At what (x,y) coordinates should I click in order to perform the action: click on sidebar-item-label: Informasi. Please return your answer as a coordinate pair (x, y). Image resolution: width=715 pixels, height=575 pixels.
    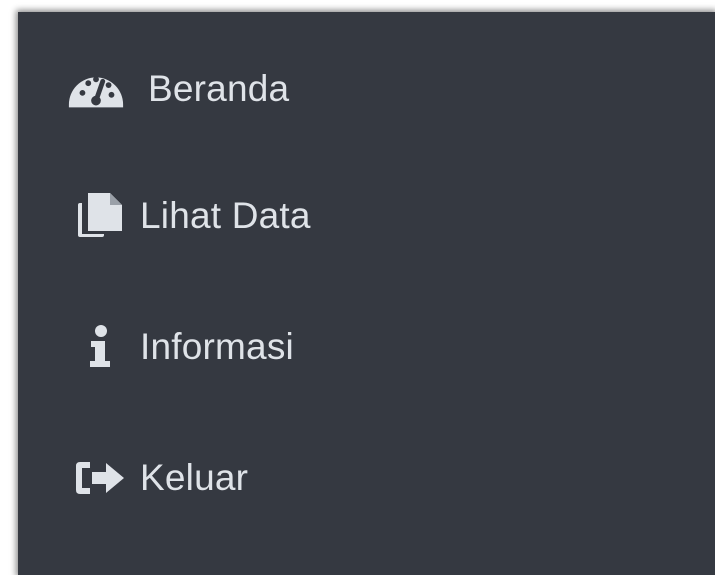
    Looking at the image, I should click on (217, 346).